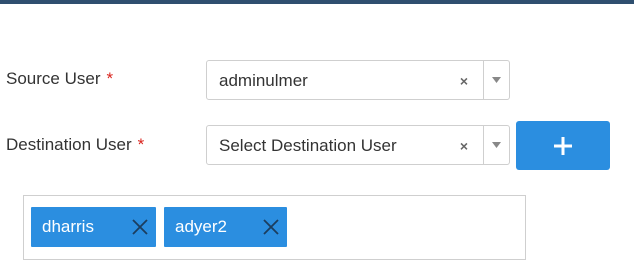  Describe the element at coordinates (317, 2) in the screenshot. I see `header-rule` at that location.